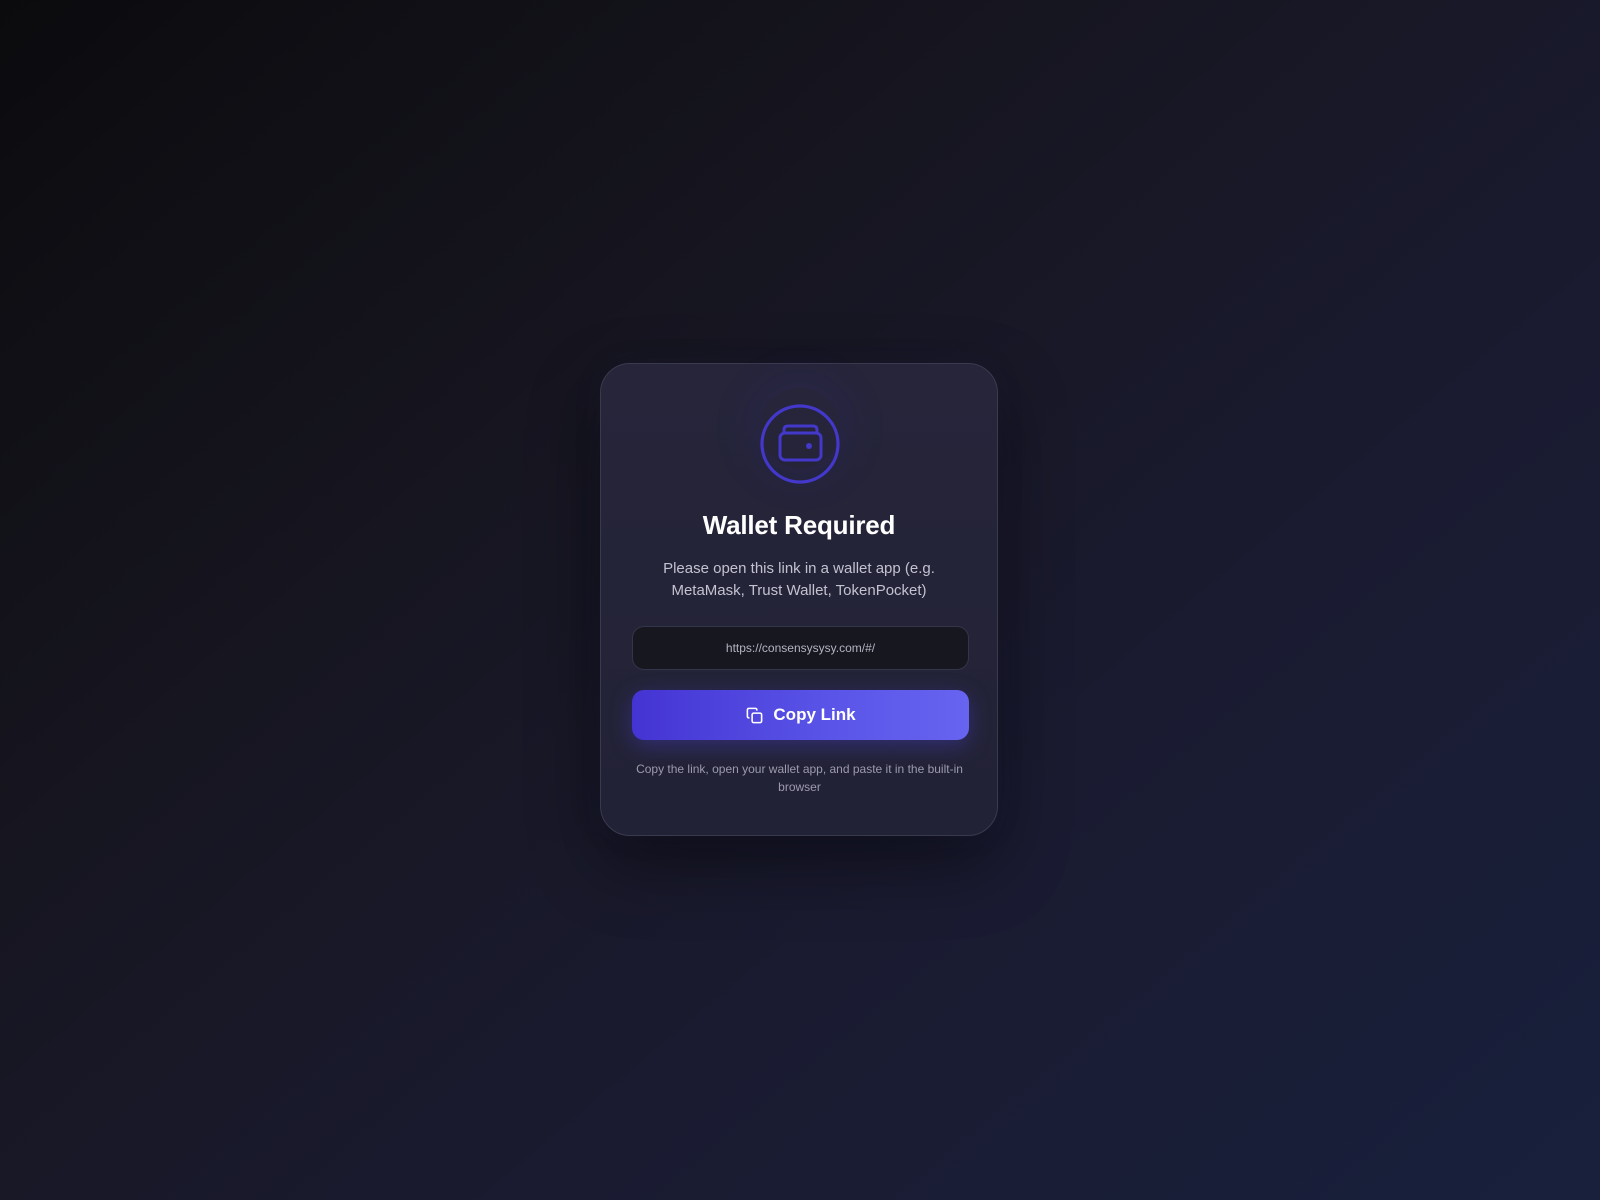 The width and height of the screenshot is (1600, 1200). What do you see at coordinates (754, 715) in the screenshot?
I see `copy-icon` at bounding box center [754, 715].